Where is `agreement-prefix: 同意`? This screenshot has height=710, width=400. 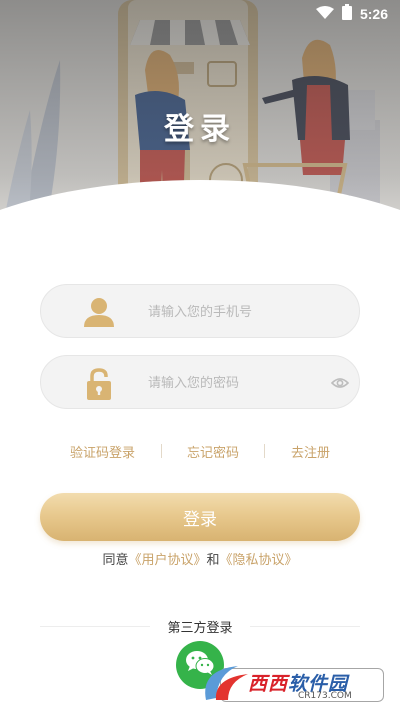 agreement-prefix: 同意 is located at coordinates (115, 560).